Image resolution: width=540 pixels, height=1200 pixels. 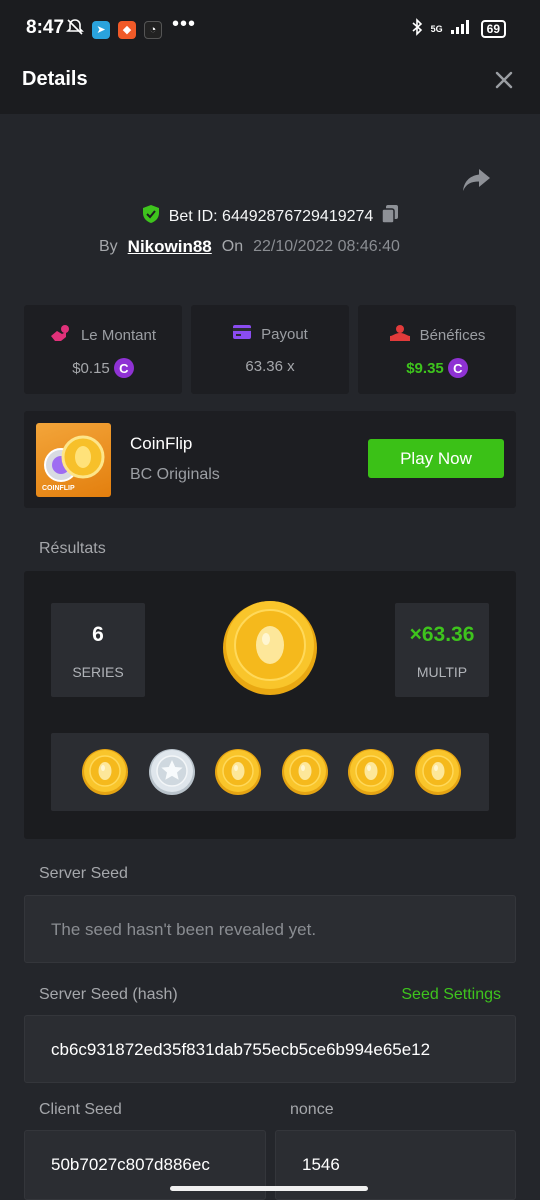 What do you see at coordinates (55, 79) in the screenshot?
I see `page-title: Details` at bounding box center [55, 79].